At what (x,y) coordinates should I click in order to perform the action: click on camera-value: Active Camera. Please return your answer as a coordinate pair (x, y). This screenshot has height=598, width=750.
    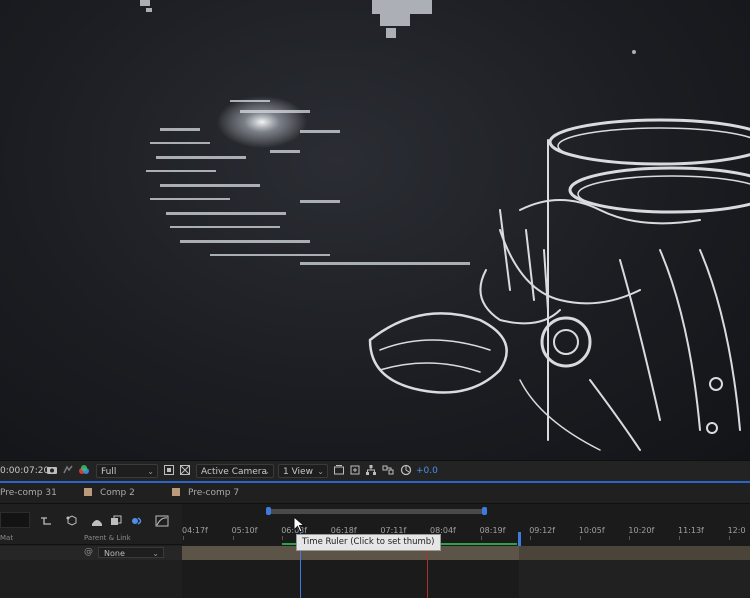
    Looking at the image, I should click on (234, 472).